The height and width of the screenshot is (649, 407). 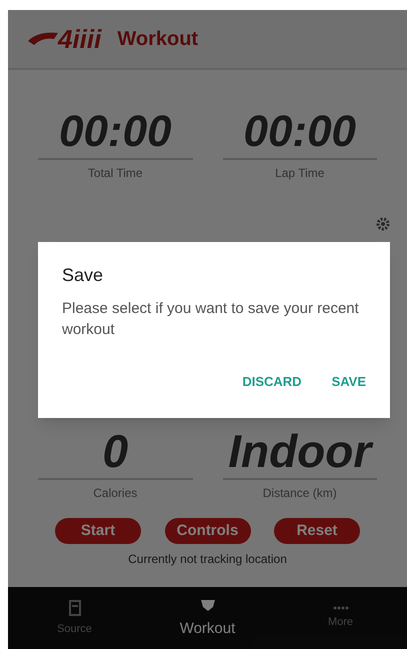 What do you see at coordinates (272, 382) in the screenshot?
I see `dialog-action: DISCARD` at bounding box center [272, 382].